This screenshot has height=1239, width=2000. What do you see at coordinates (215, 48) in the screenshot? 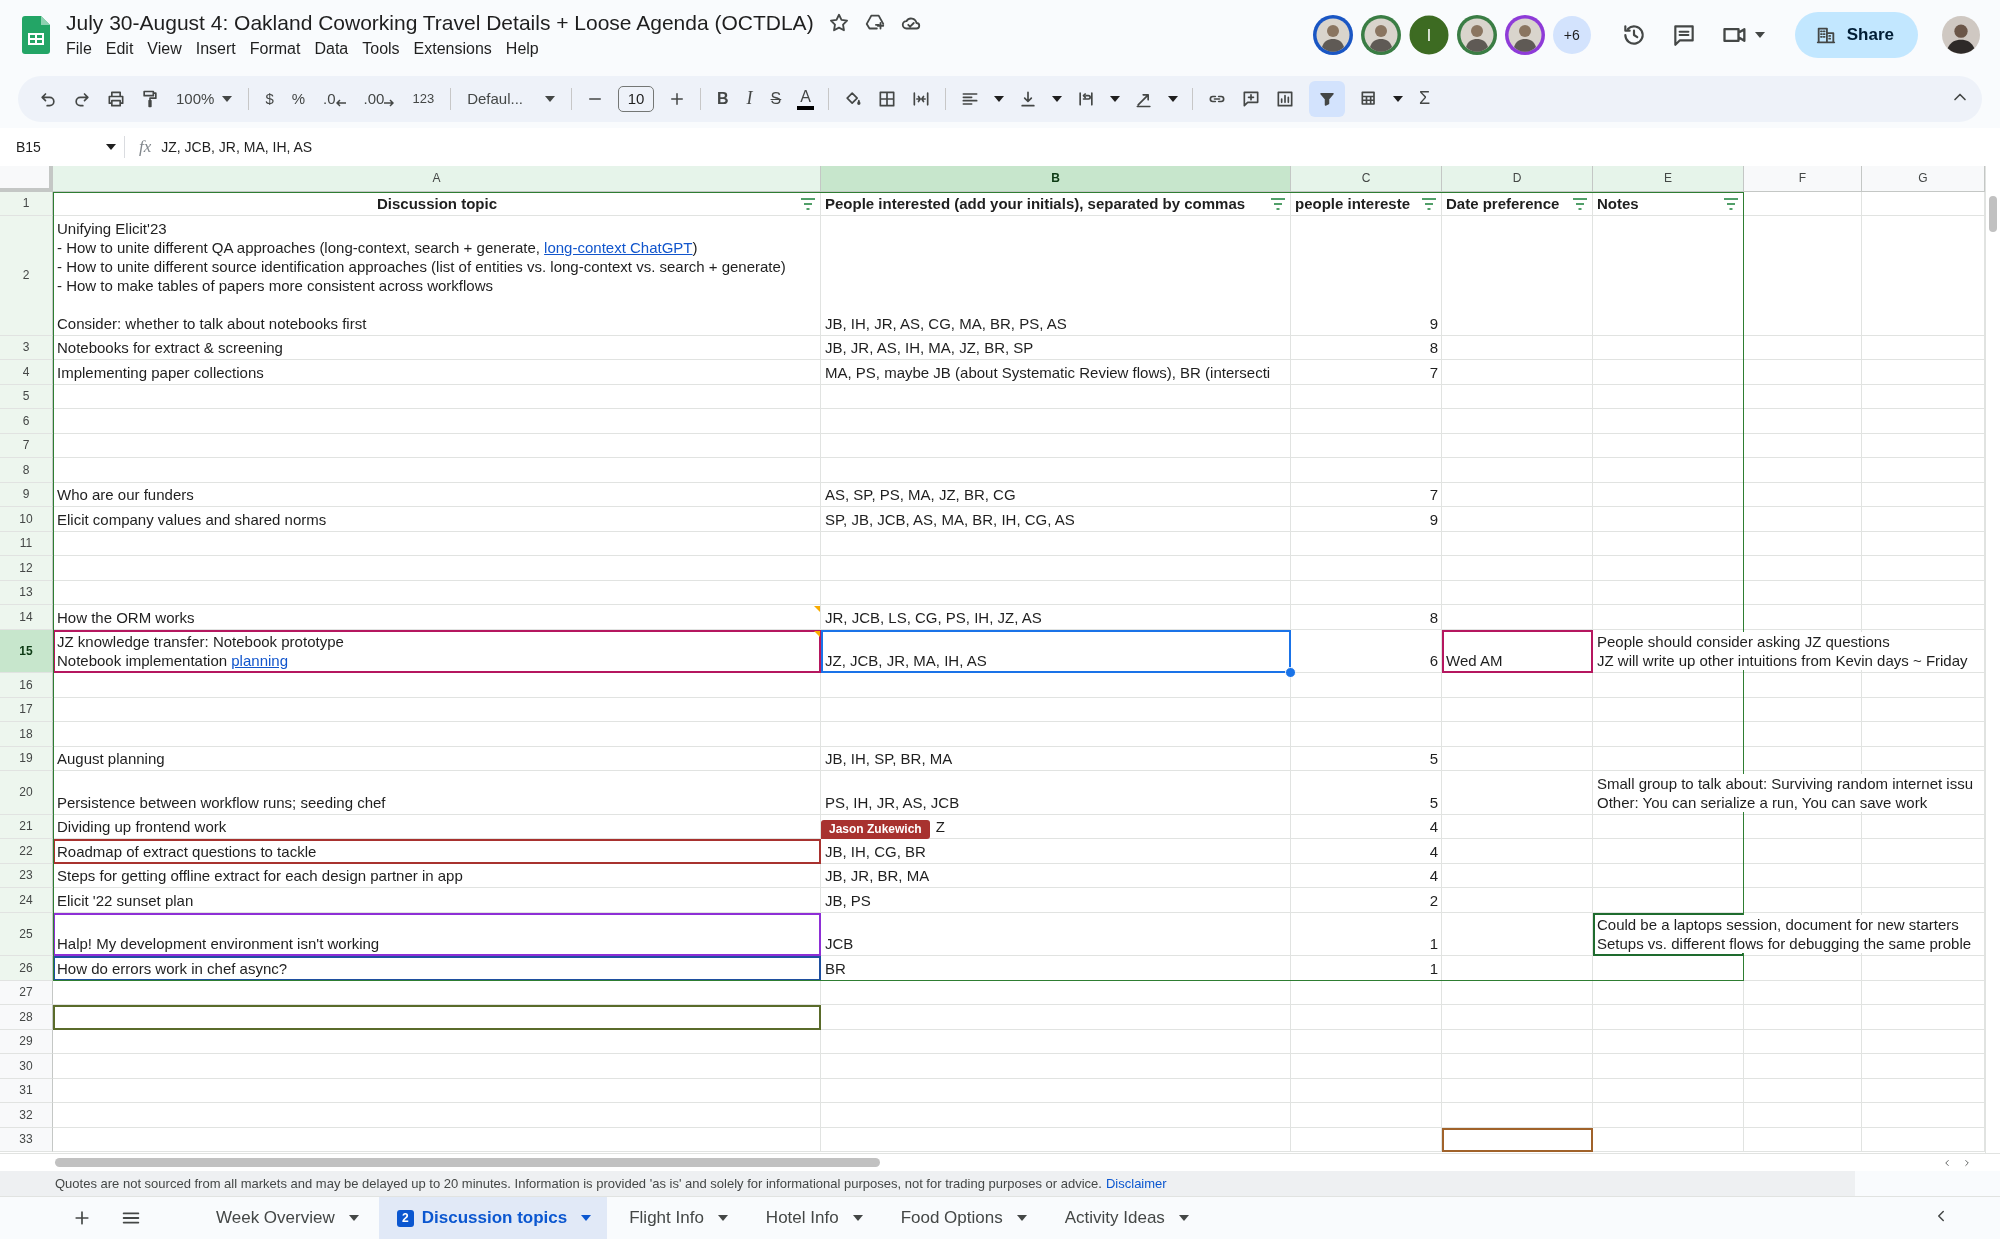
I see `menu-item: Insert` at bounding box center [215, 48].